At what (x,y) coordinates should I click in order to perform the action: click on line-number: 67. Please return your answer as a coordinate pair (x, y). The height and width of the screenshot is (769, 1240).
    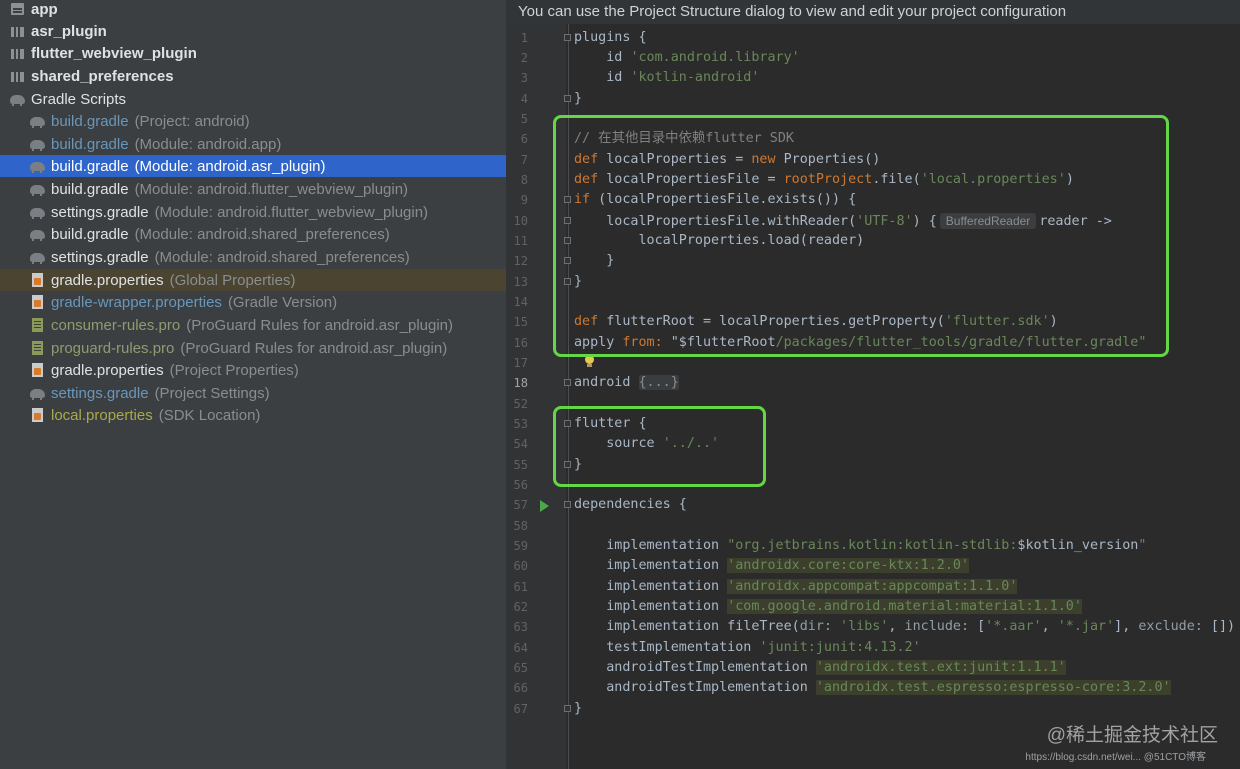
    Looking at the image, I should click on (520, 709).